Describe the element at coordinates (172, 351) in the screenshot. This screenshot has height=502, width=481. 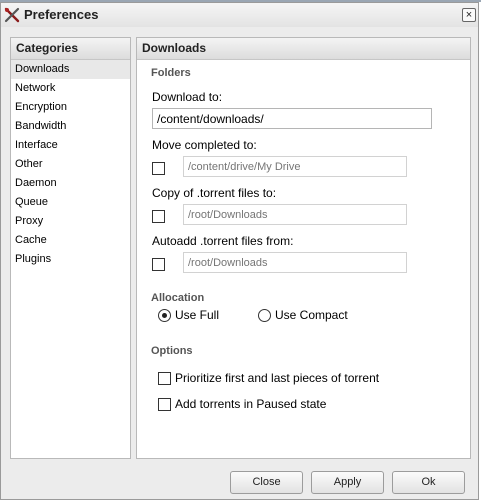
I see `options-section-title: Options` at that location.